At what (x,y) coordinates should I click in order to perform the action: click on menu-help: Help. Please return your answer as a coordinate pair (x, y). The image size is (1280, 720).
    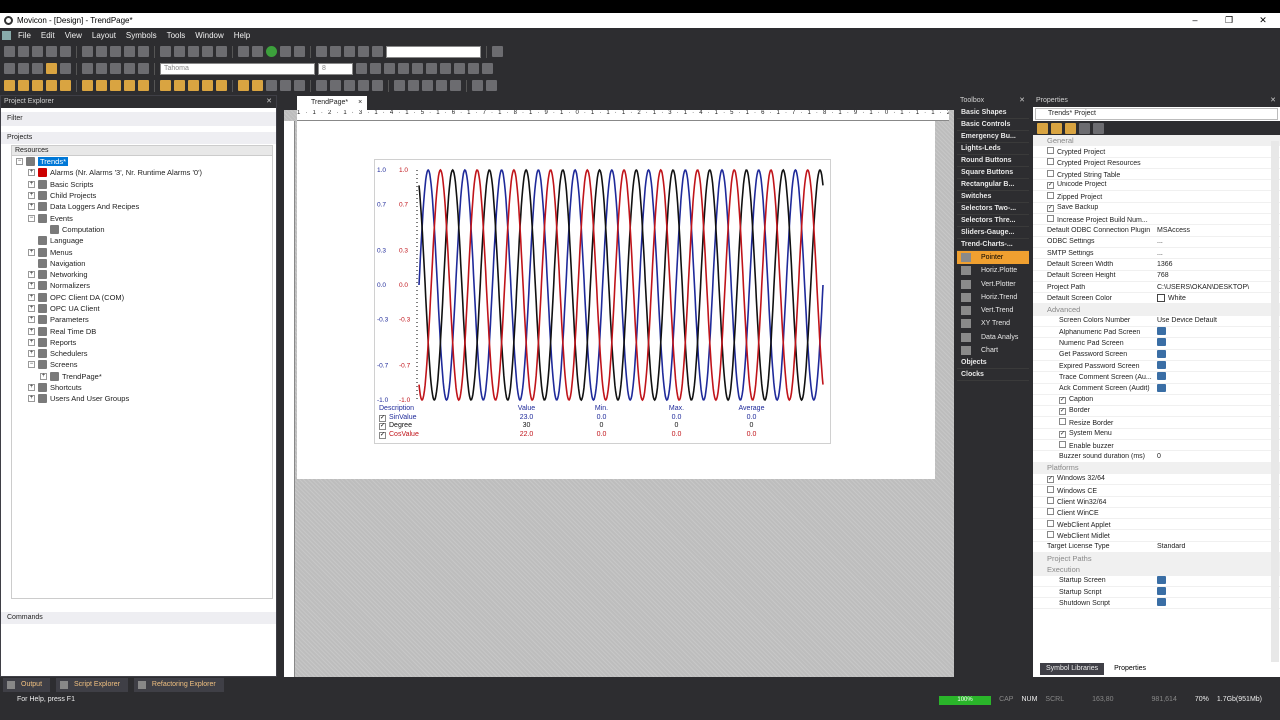
    Looking at the image, I should click on (242, 35).